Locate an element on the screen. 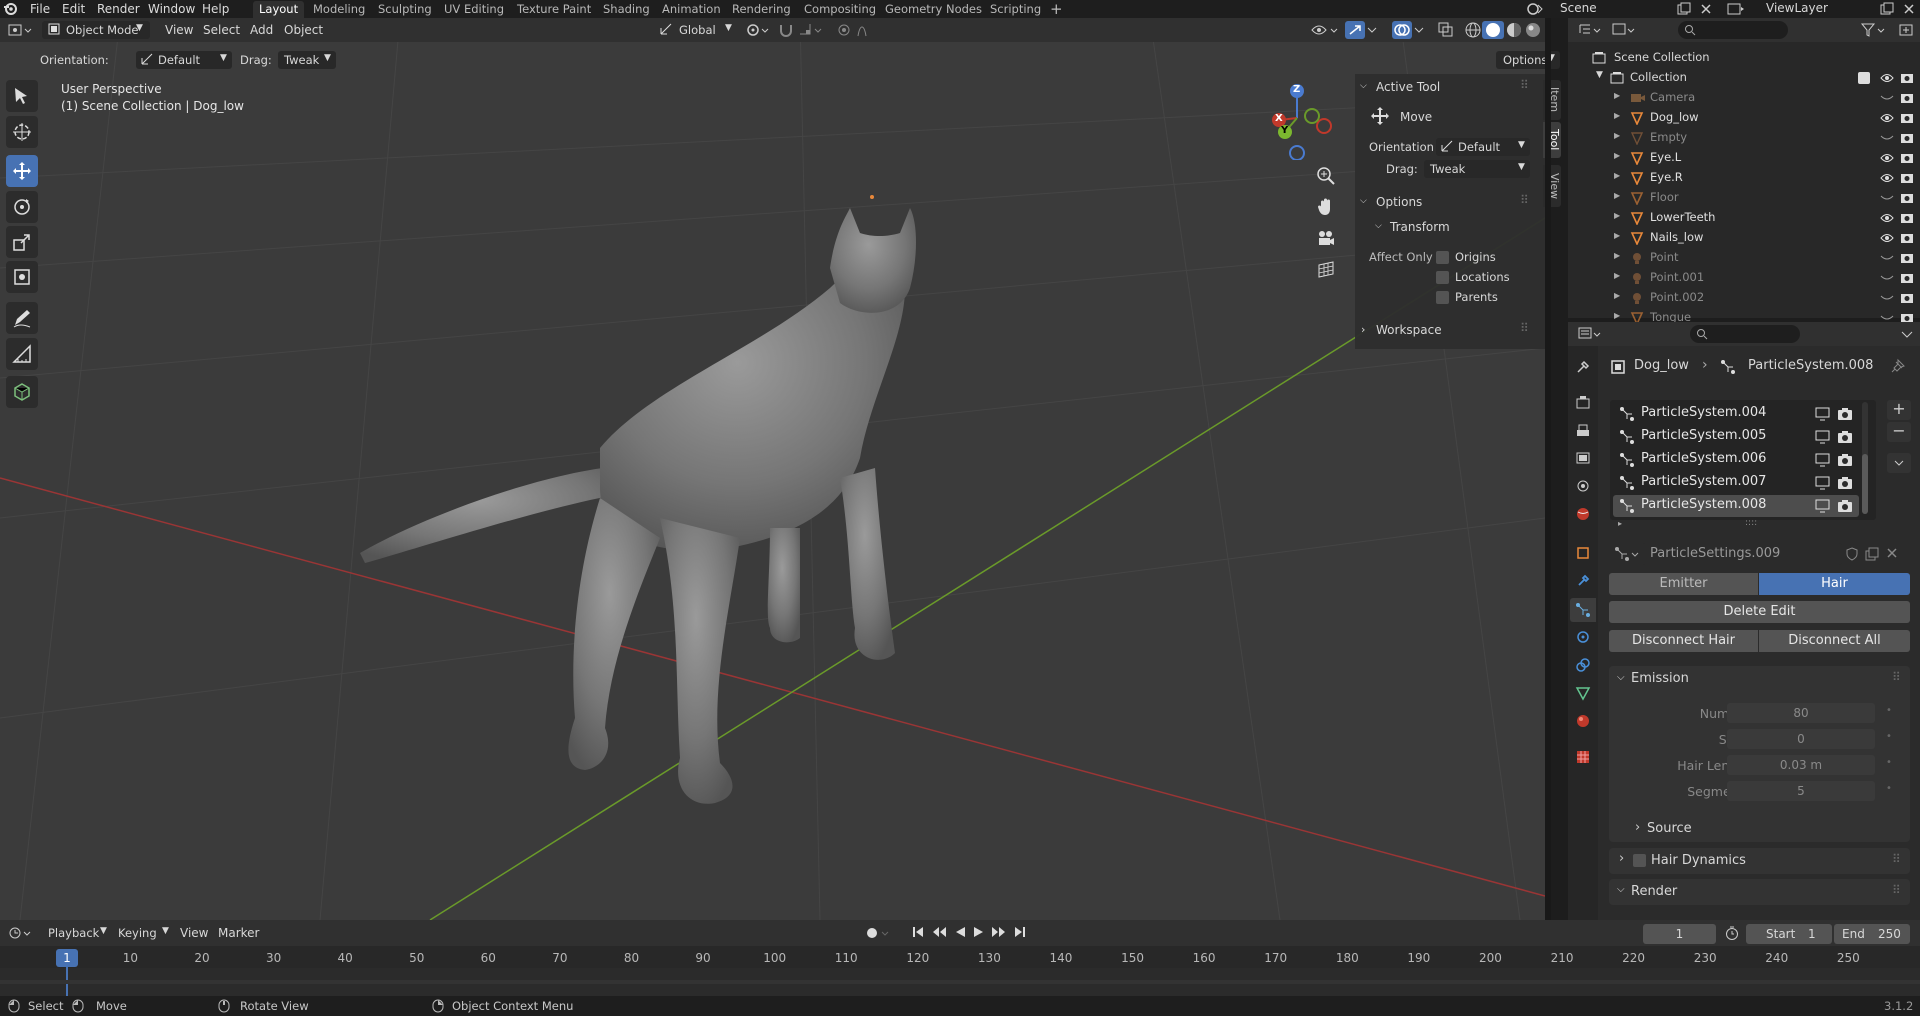 This screenshot has height=1016, width=1920. particle-system-row: ParticleSystem.004 is located at coordinates (1736, 414).